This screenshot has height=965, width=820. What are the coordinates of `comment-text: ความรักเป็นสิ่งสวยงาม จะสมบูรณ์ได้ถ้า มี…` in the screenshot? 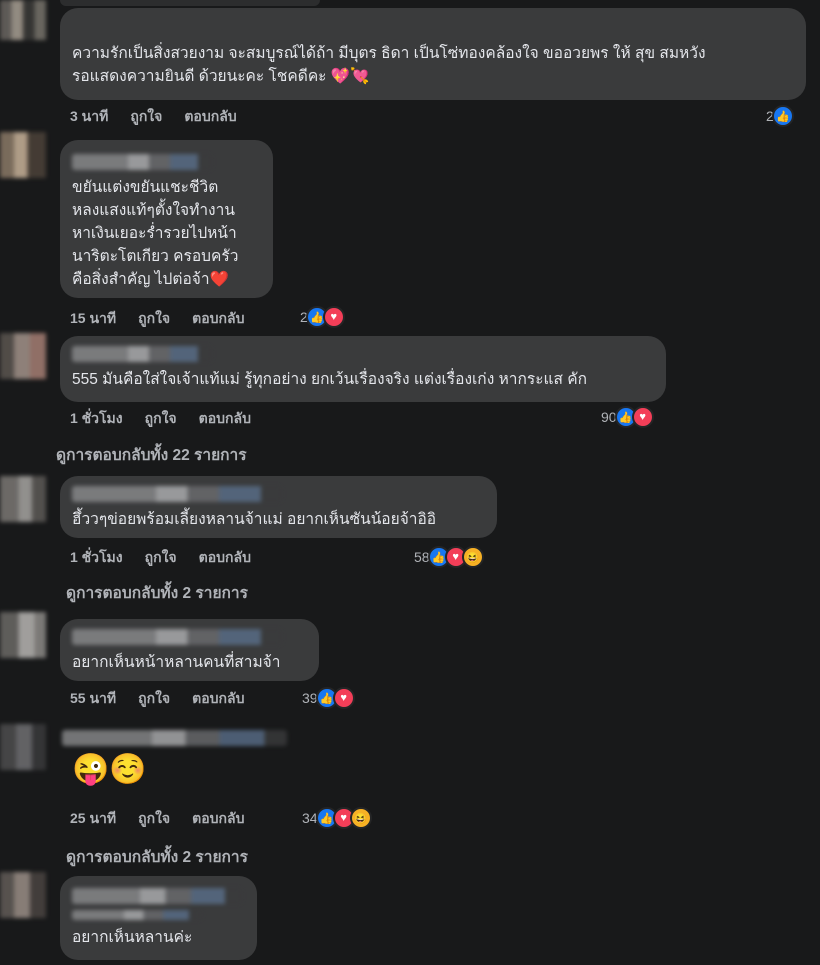 It's located at (389, 65).